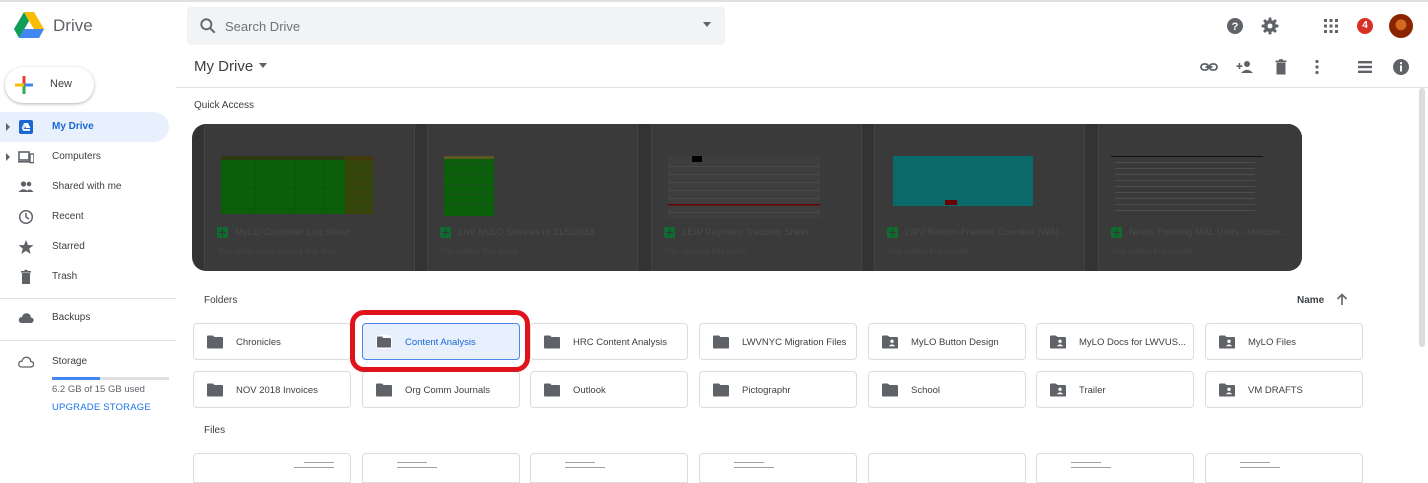 The image size is (1428, 483). What do you see at coordinates (707, 24) in the screenshot?
I see `search-options-icon` at bounding box center [707, 24].